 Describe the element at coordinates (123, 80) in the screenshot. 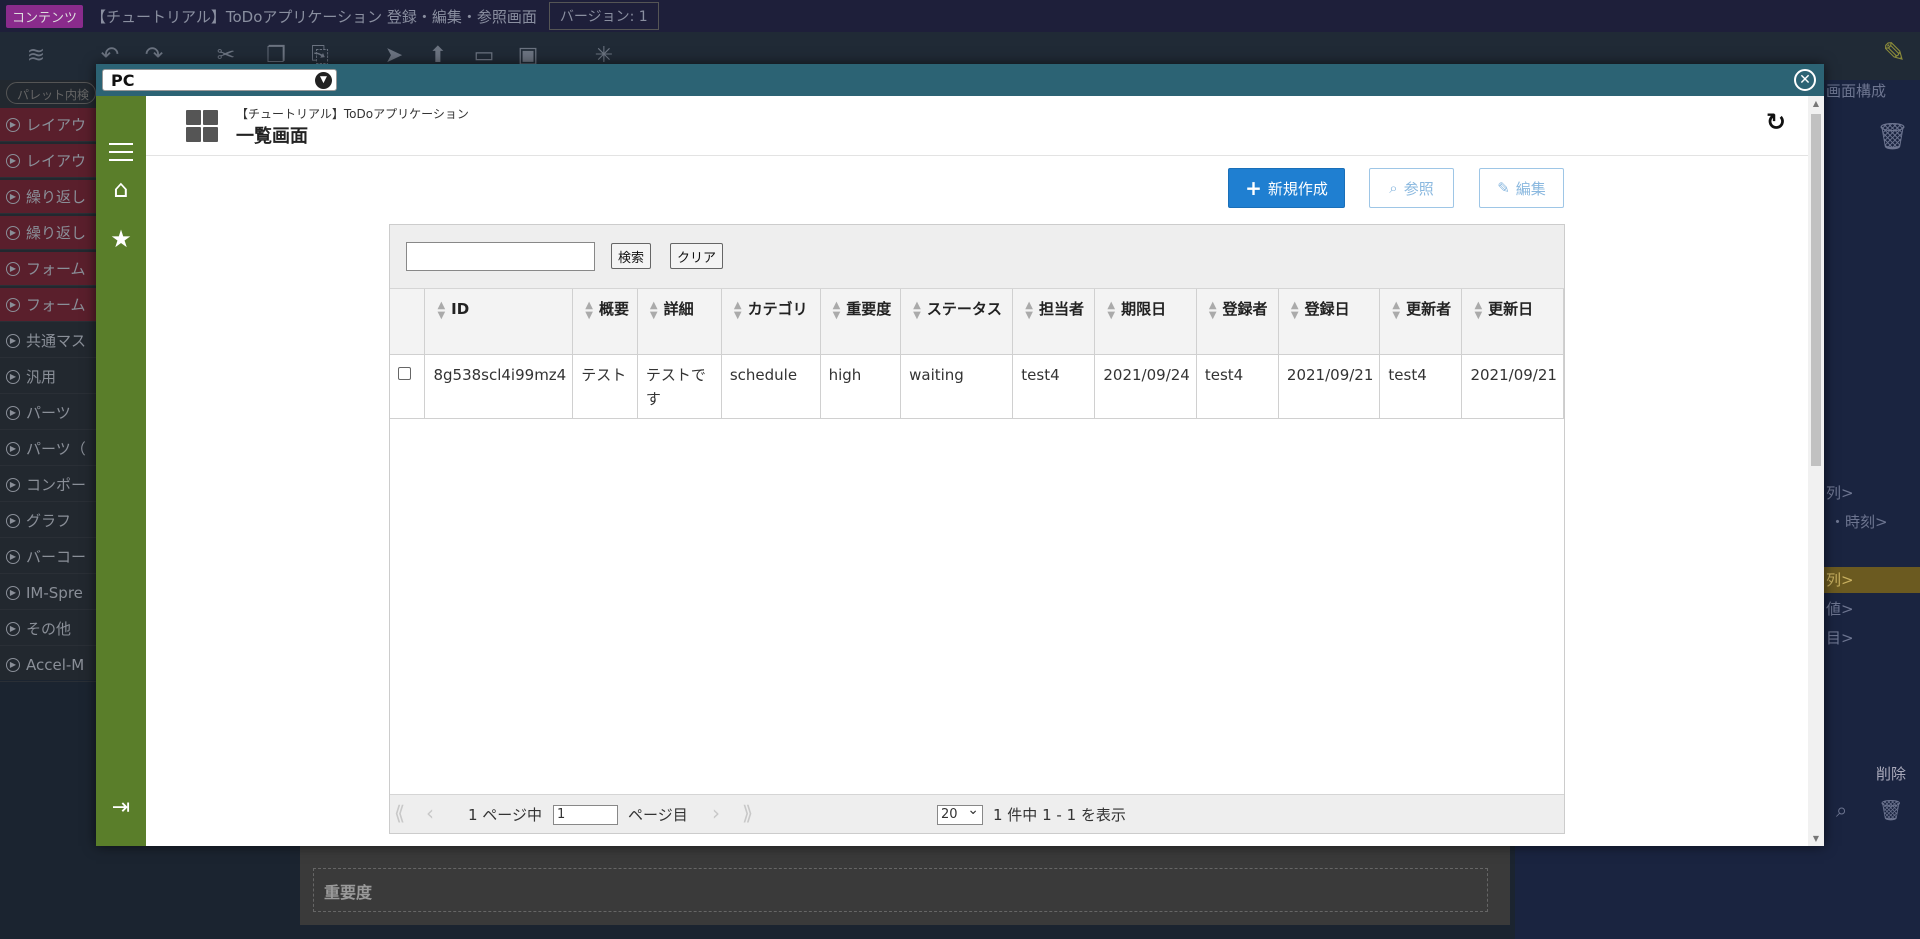

I see `device-label: PC` at that location.